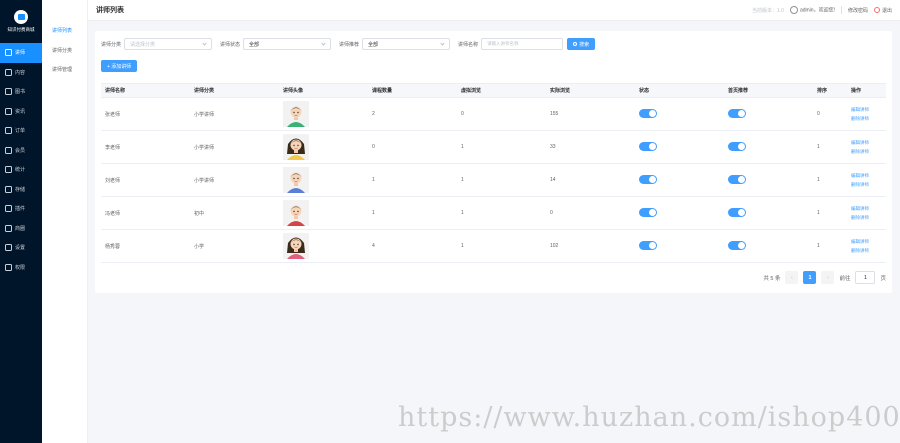 This screenshot has height=443, width=900. What do you see at coordinates (493, 91) in the screenshot?
I see `table-header: 讲师名称 讲师分类 讲师头像 课程数量 虚拟浏览 实际浏览 状态 首页推荐 排序 操作` at bounding box center [493, 91].